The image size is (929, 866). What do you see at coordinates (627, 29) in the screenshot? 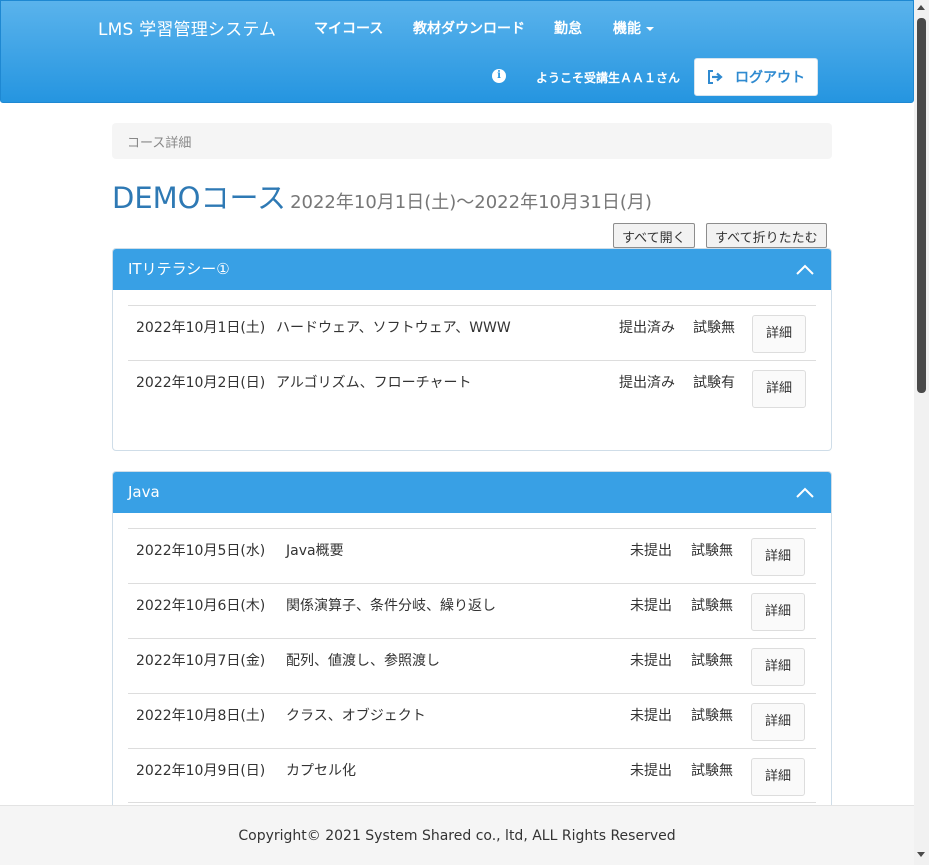
I see `nav-functions-label: 機能` at bounding box center [627, 29].